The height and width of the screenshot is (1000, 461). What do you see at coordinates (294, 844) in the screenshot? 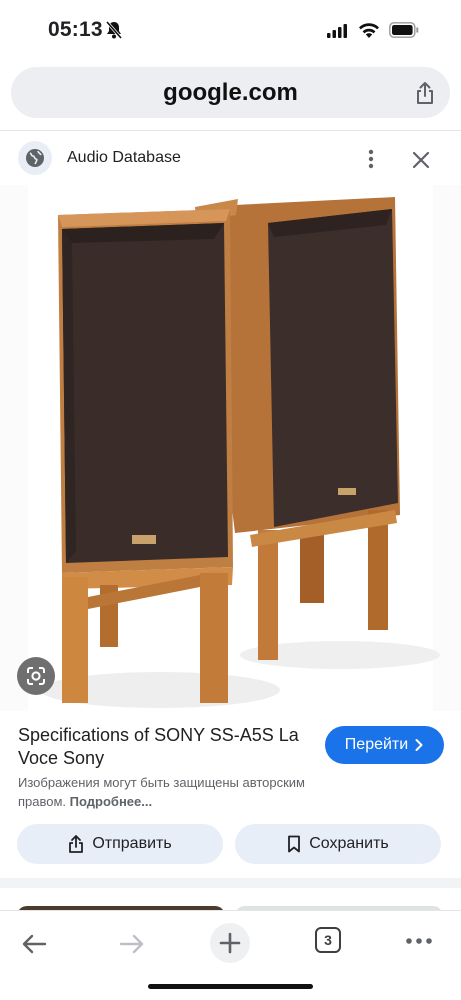
I see `bookmark-icon` at bounding box center [294, 844].